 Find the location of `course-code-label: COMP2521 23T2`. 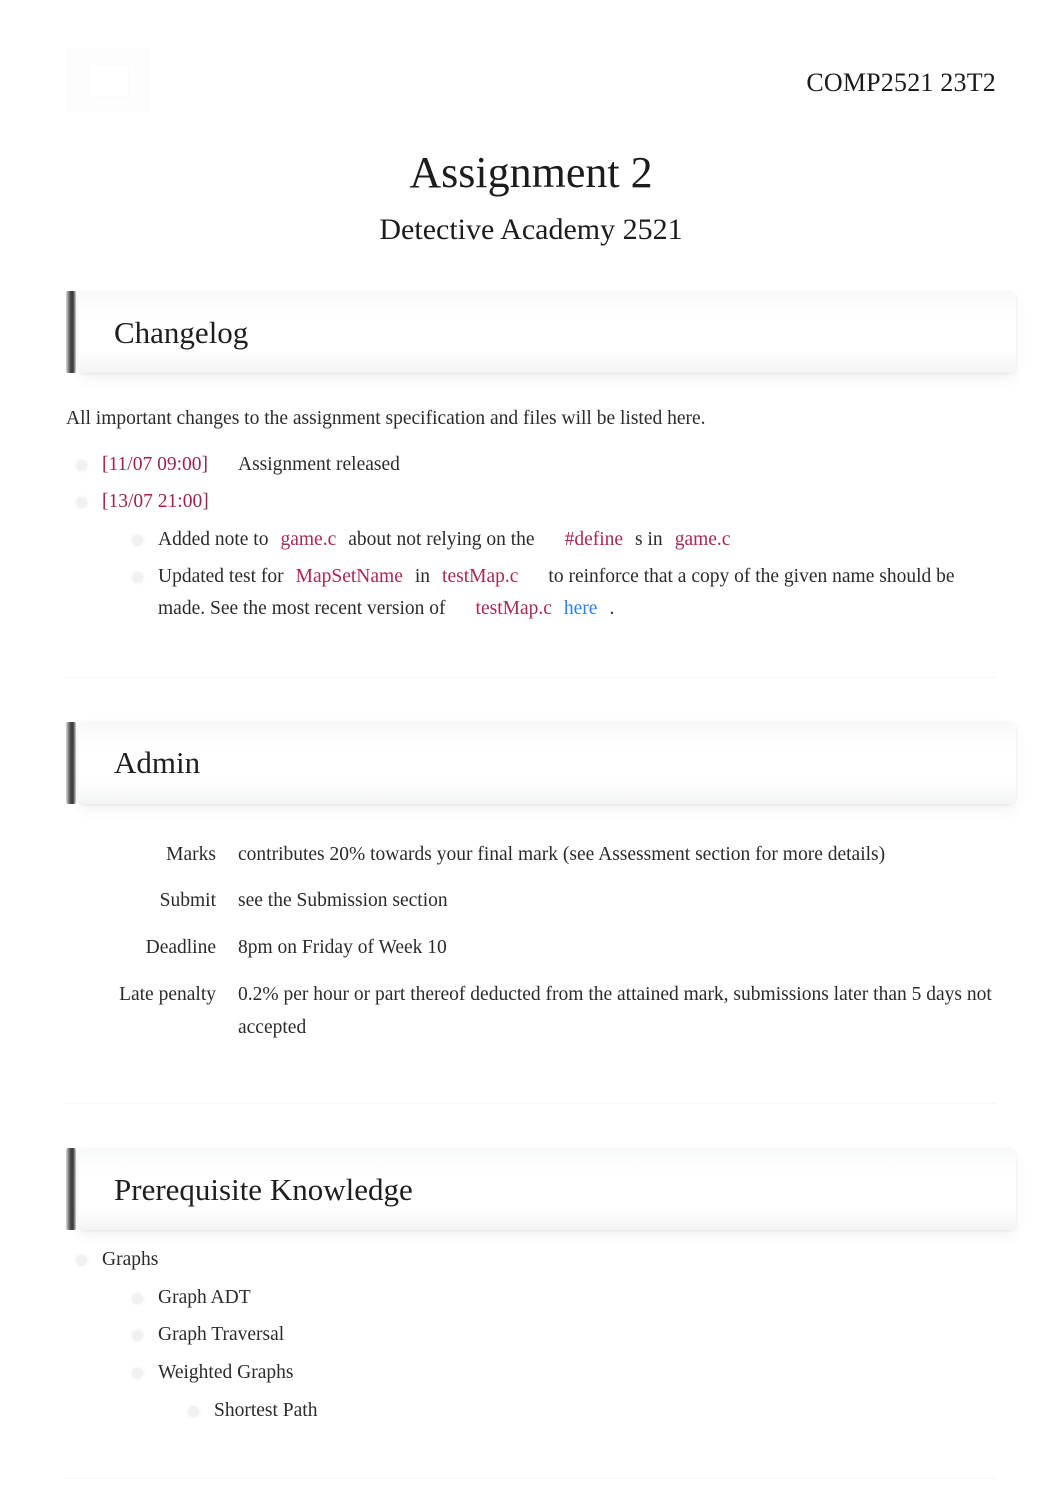

course-code-label: COMP2521 23T2 is located at coordinates (901, 82).